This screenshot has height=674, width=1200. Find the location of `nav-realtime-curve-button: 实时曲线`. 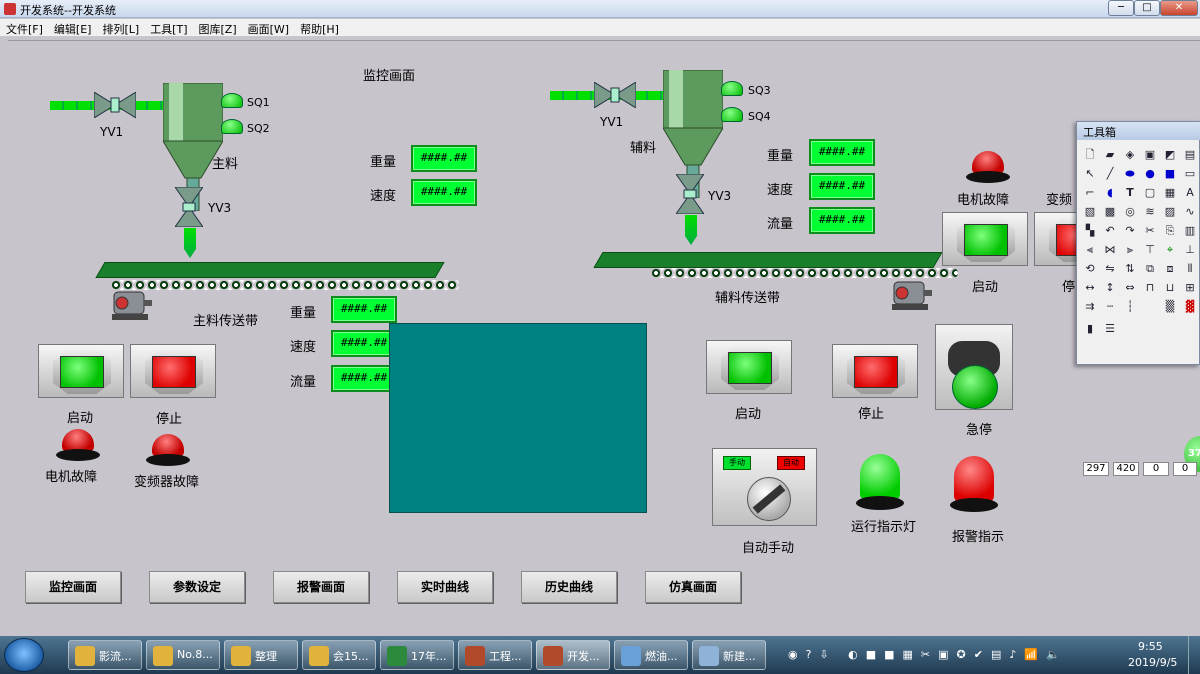

nav-realtime-curve-button: 实时曲线 is located at coordinates (445, 587).